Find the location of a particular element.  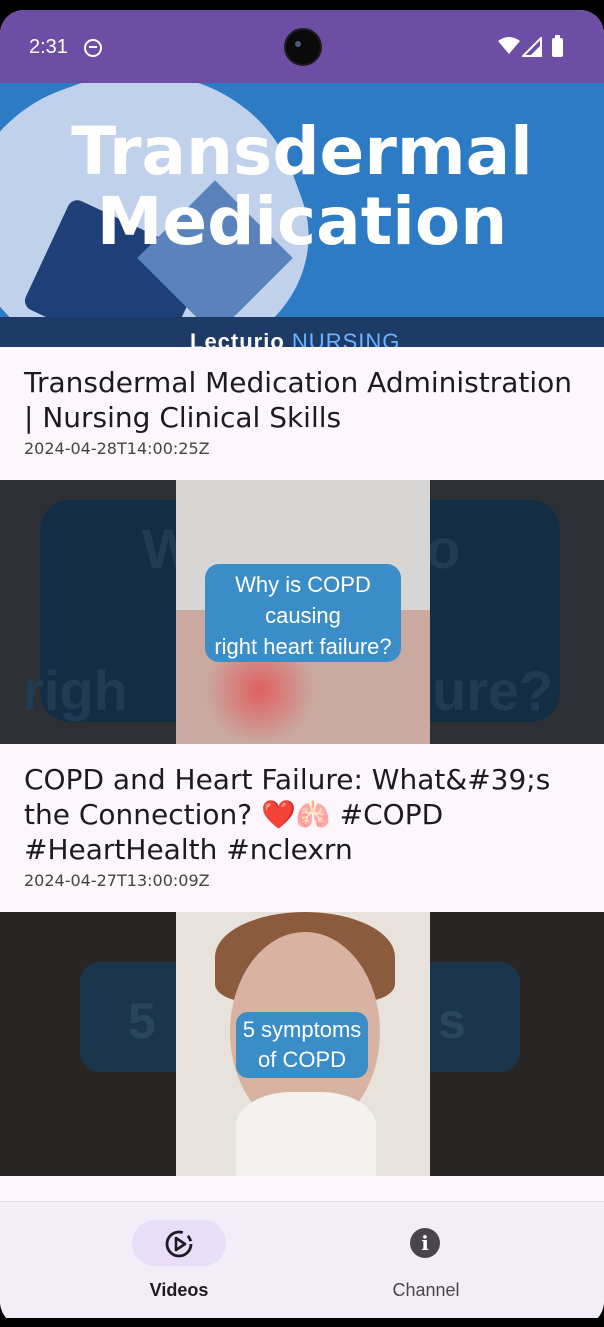

thumbnail-caption: 5 symptoms of COPD is located at coordinates (302, 1045).